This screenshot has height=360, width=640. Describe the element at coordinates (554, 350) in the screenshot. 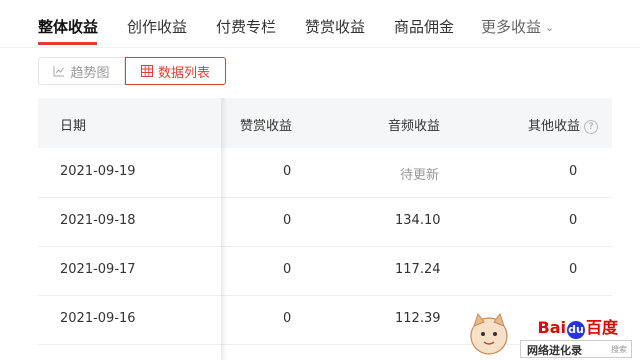

I see `watermark-caption: 网络进化录` at that location.